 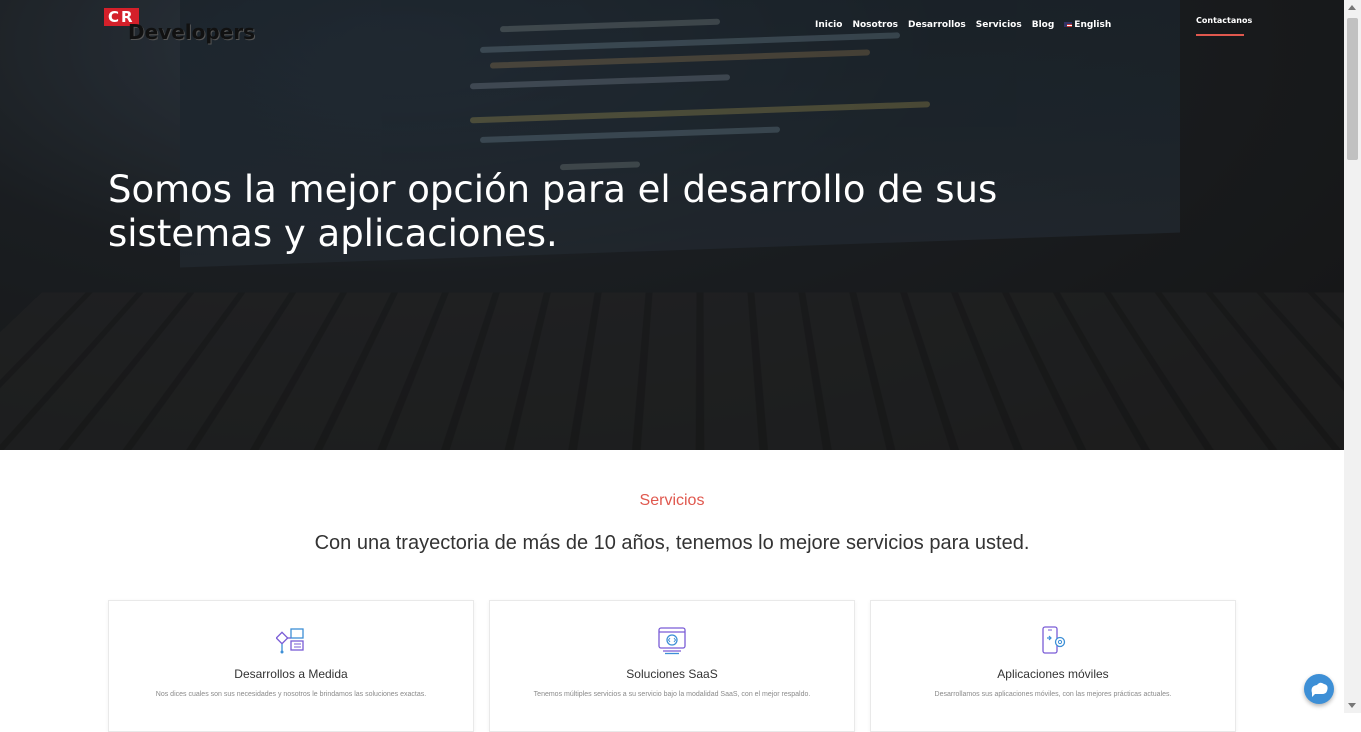 What do you see at coordinates (1068, 24) in the screenshot?
I see `us-flag-icon` at bounding box center [1068, 24].